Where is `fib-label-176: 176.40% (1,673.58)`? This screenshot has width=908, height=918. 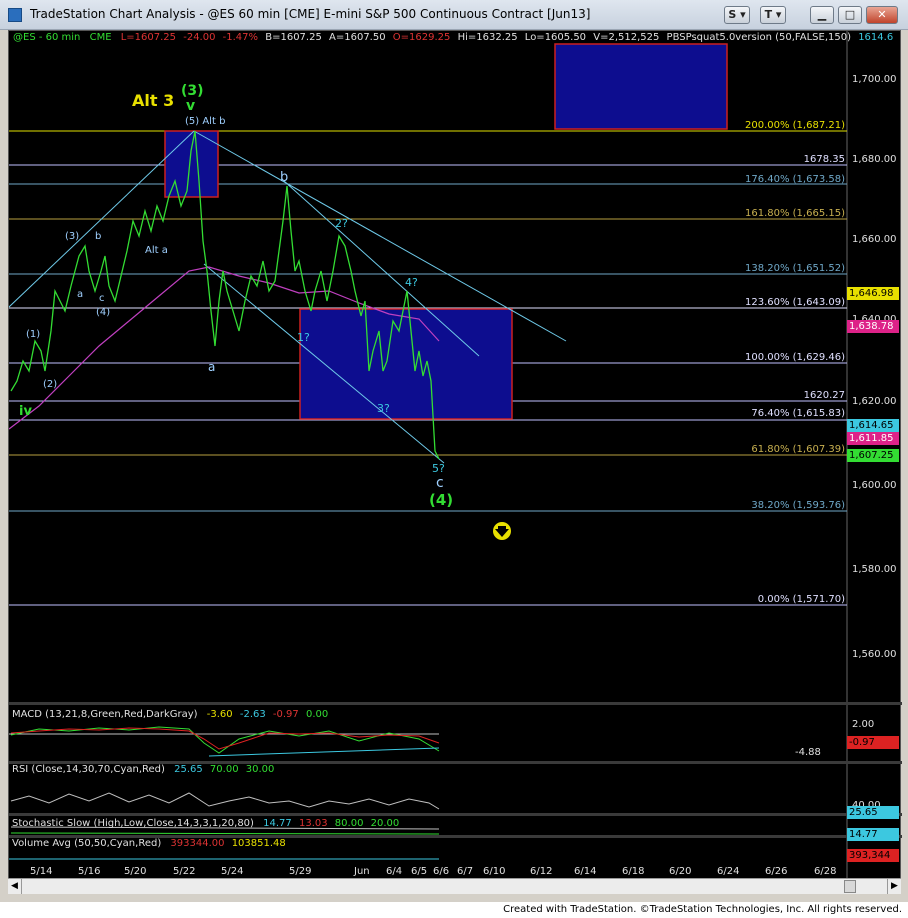 fib-label-176: 176.40% (1,673.58) is located at coordinates (795, 179).